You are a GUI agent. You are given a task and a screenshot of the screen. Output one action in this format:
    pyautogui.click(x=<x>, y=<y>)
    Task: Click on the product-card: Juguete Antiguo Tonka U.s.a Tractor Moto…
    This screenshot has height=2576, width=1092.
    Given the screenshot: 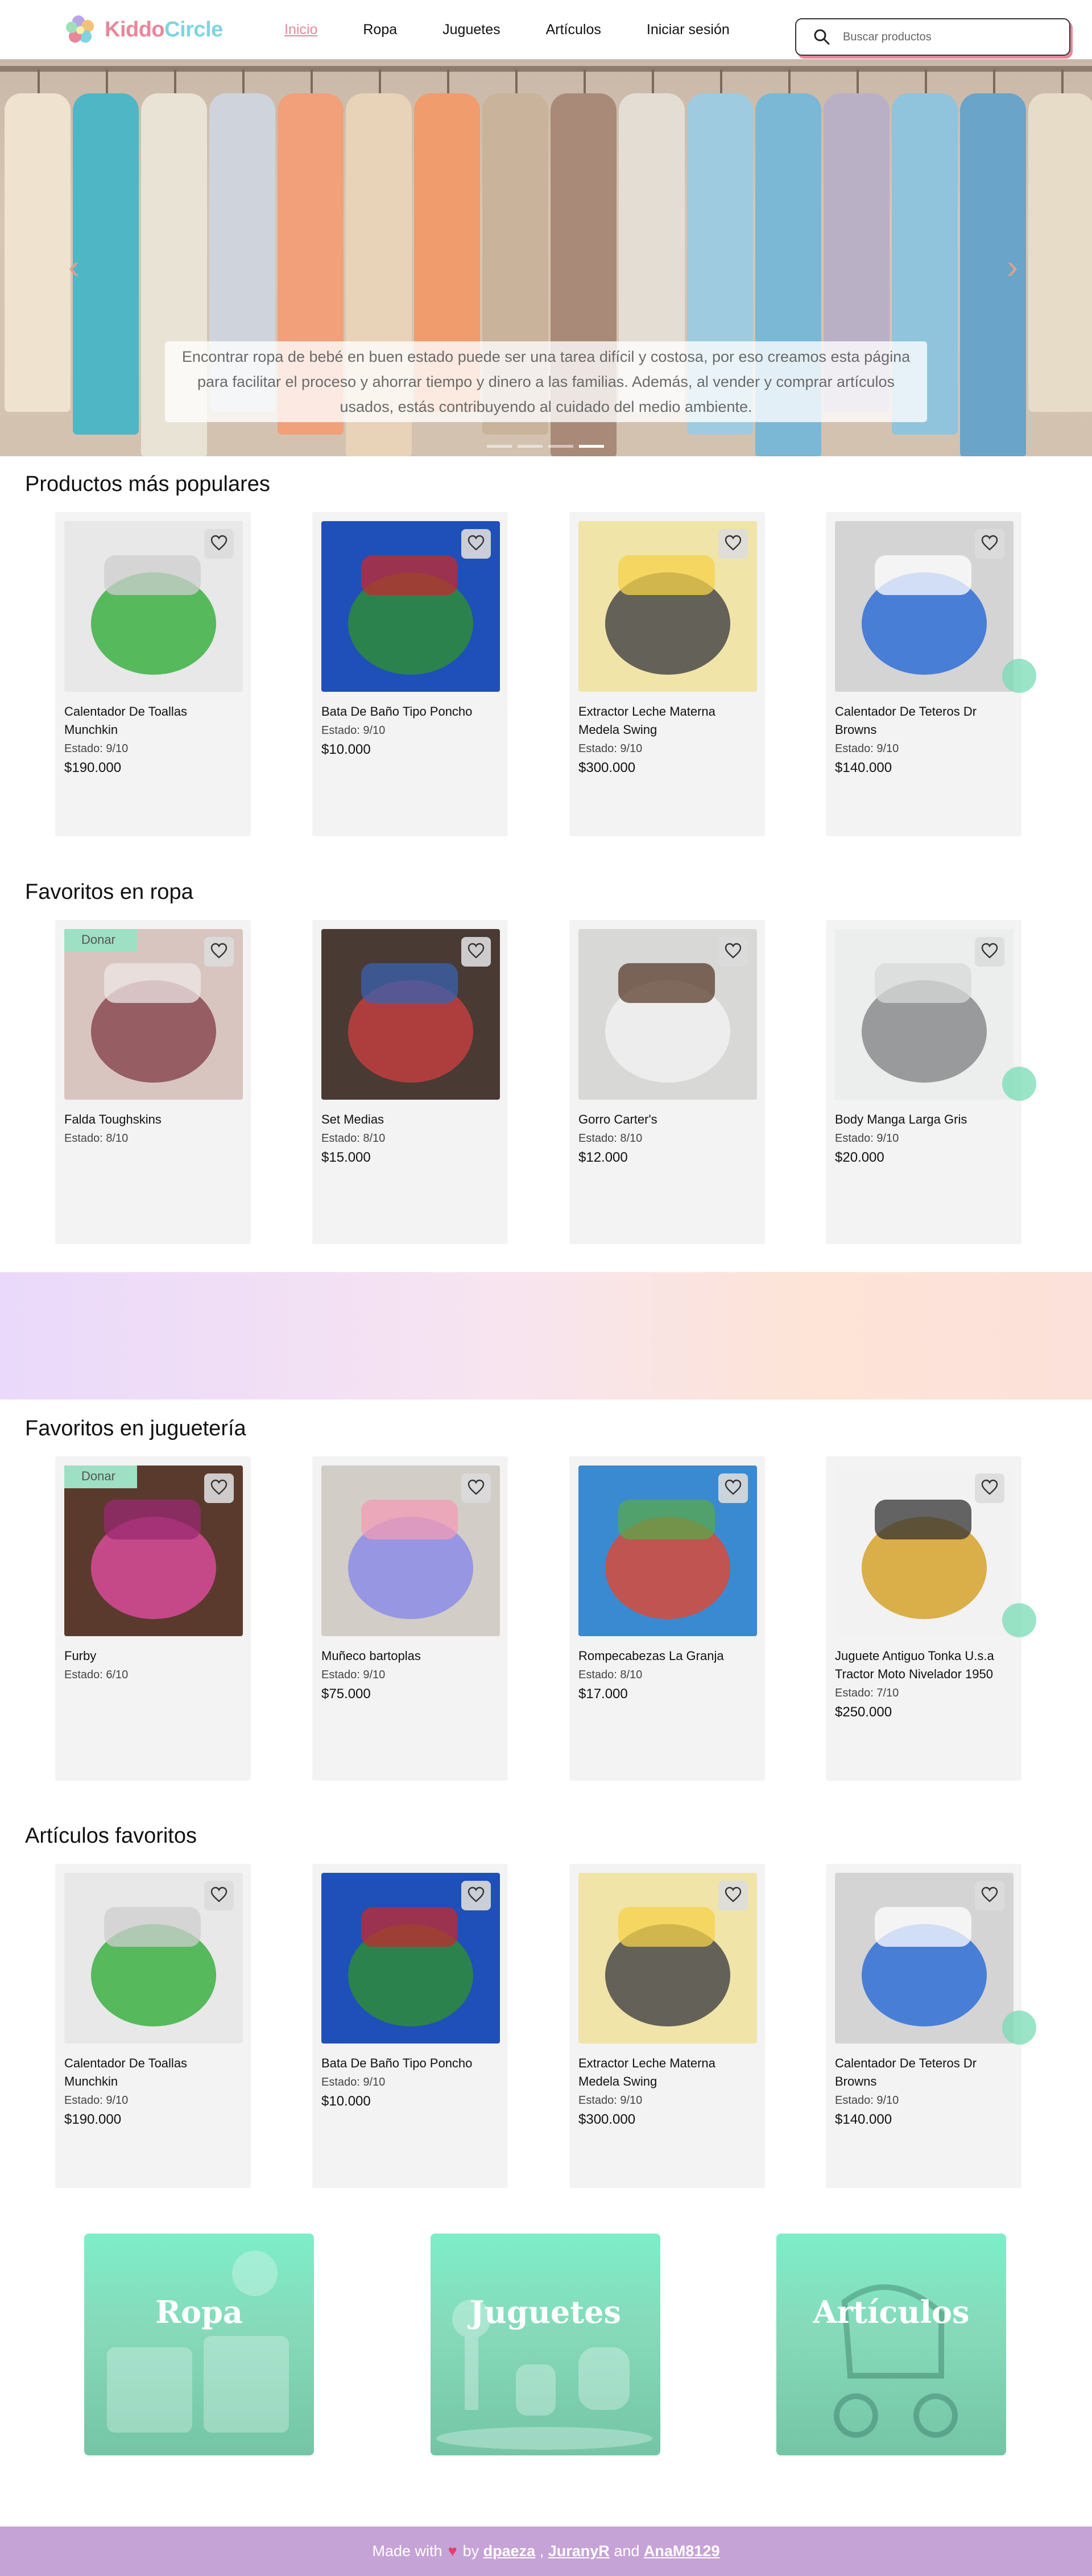 What is the action you would take?
    pyautogui.click(x=931, y=1619)
    